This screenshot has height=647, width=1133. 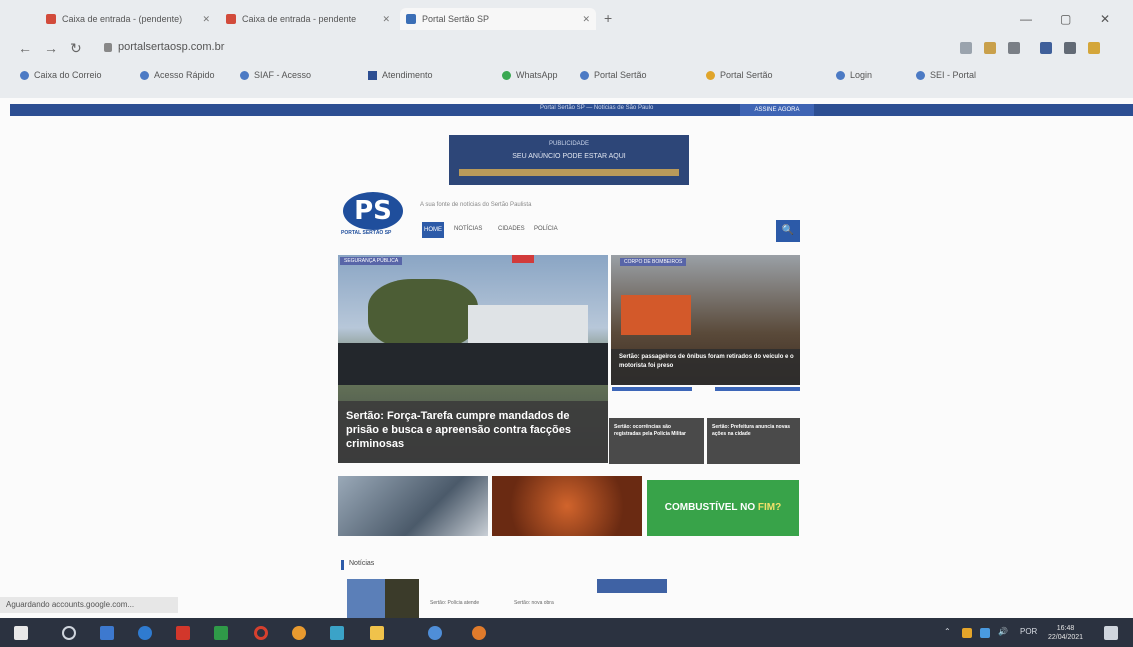 I want to click on menu-item-cidades: CIDADES, so click(x=511, y=229).